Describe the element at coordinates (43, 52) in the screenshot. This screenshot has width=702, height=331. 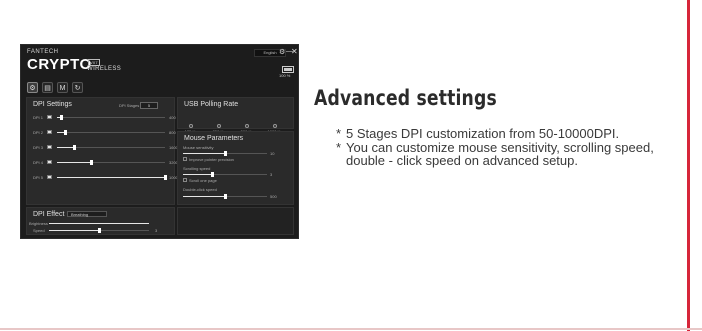
I see `brand-logo: FANTECH` at that location.